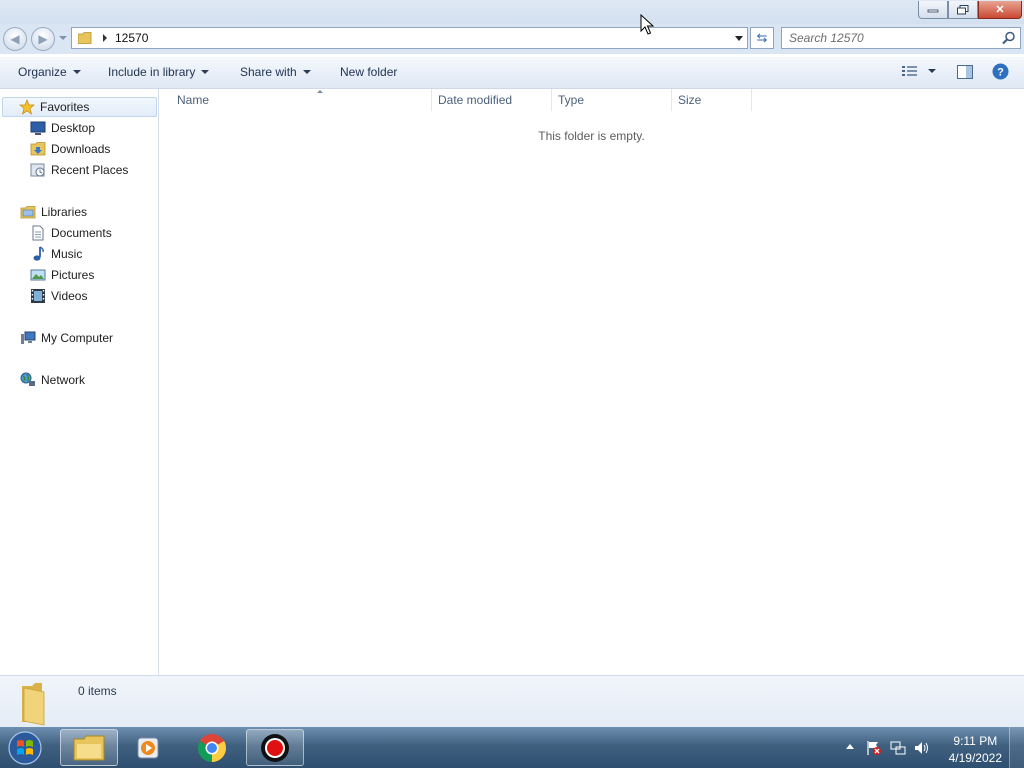 The height and width of the screenshot is (768, 1024). Describe the element at coordinates (975, 750) in the screenshot. I see `clock: 9:11 PM 4/19/2022` at that location.